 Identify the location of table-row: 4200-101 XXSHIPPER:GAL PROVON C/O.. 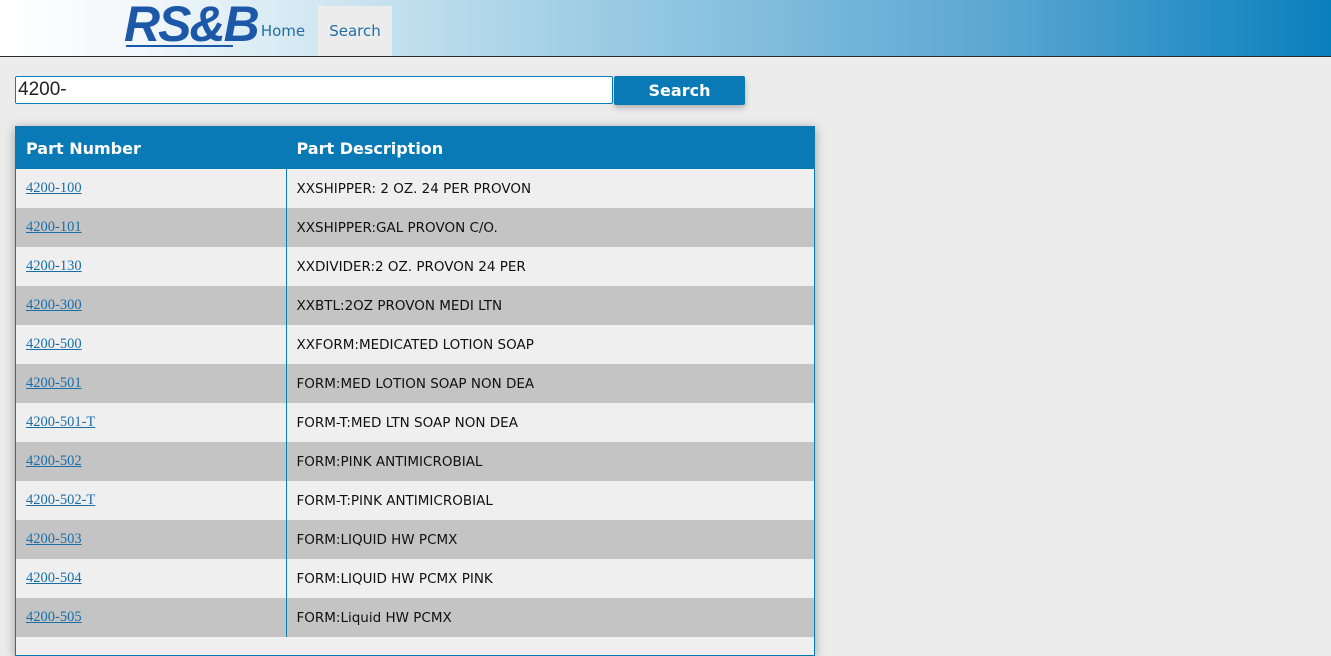
(415, 227).